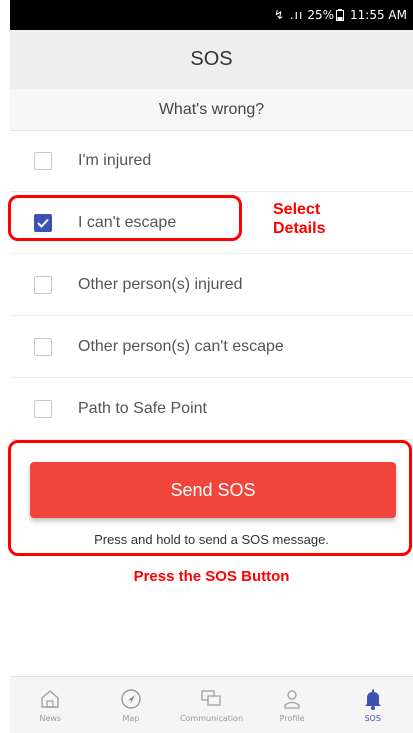  Describe the element at coordinates (211, 409) in the screenshot. I see `option-path-safe-point: Path to Safe Point` at that location.